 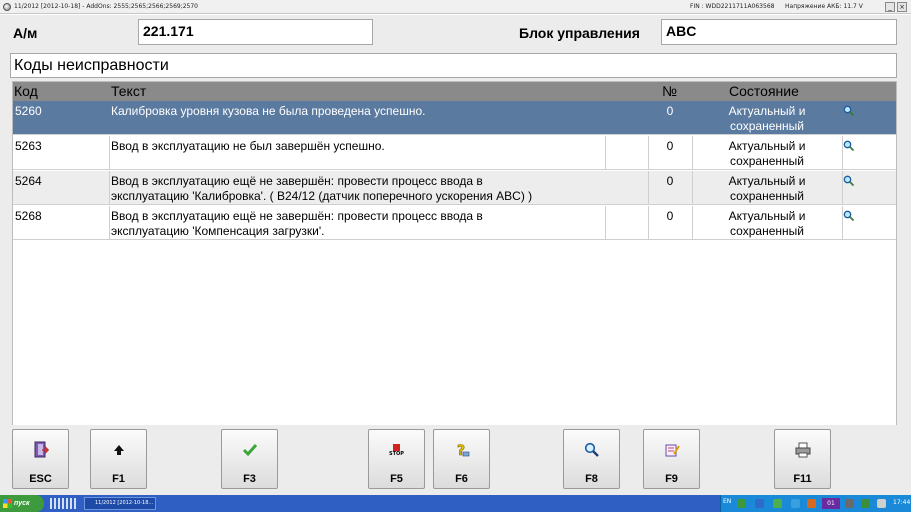 I want to click on language-indicator: EN, so click(x=727, y=501).